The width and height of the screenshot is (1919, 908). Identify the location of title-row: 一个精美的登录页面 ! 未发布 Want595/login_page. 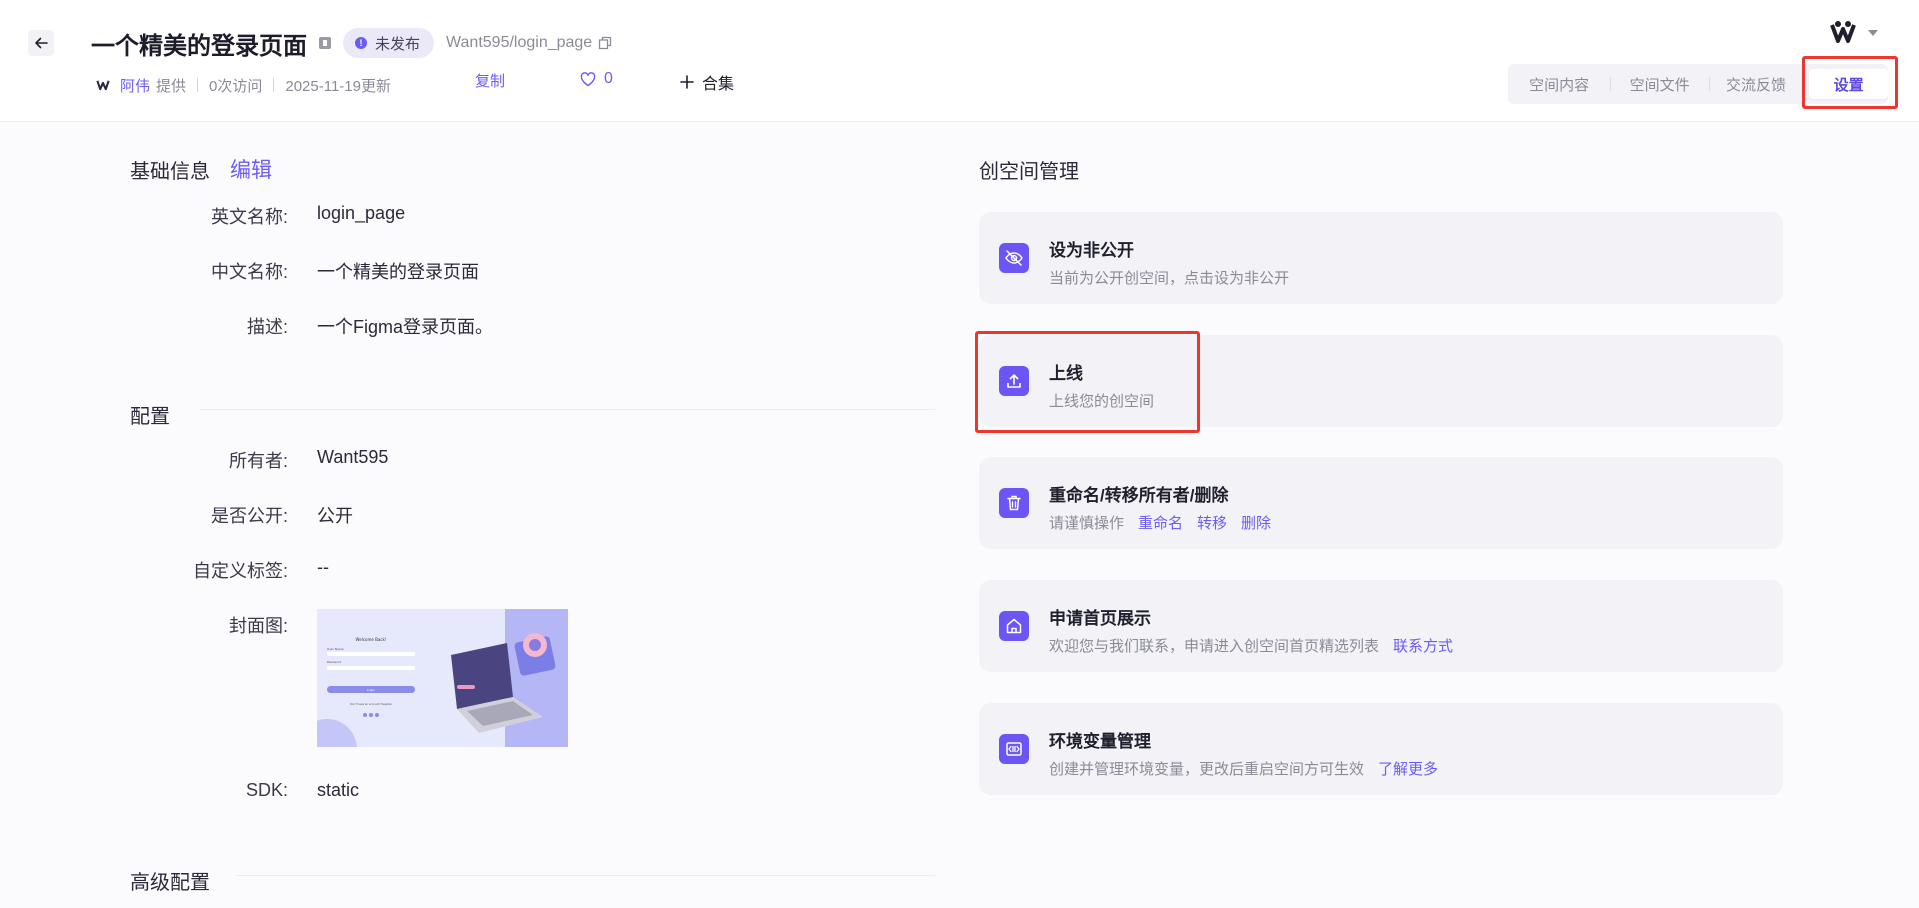
(351, 43).